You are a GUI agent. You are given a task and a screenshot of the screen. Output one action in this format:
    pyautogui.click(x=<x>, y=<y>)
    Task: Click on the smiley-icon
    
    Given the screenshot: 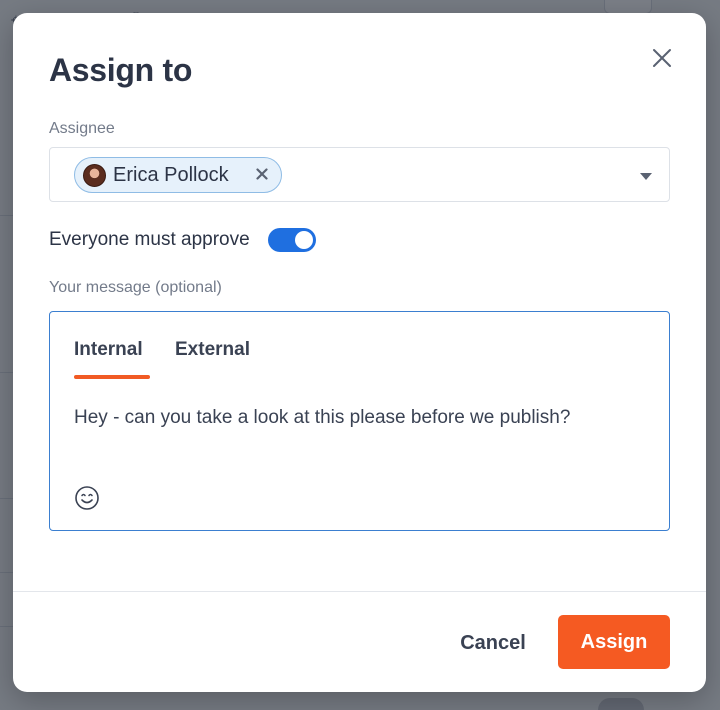 What is the action you would take?
    pyautogui.click(x=87, y=498)
    